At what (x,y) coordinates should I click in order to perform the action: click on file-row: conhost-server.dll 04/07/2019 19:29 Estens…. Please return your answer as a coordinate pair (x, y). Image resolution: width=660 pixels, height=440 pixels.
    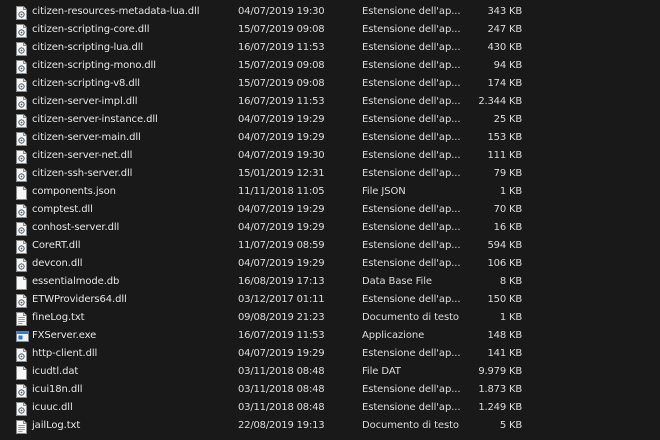
    Looking at the image, I should click on (330, 229).